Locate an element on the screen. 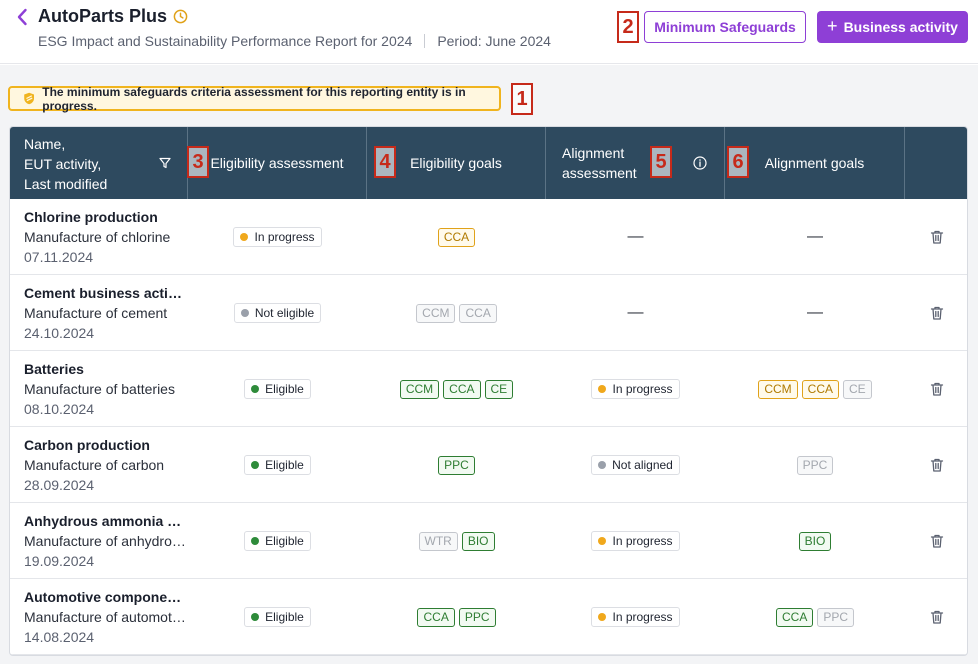 The height and width of the screenshot is (664, 978). activity-name: Anhydrous ammonia production is located at coordinates (106, 521).